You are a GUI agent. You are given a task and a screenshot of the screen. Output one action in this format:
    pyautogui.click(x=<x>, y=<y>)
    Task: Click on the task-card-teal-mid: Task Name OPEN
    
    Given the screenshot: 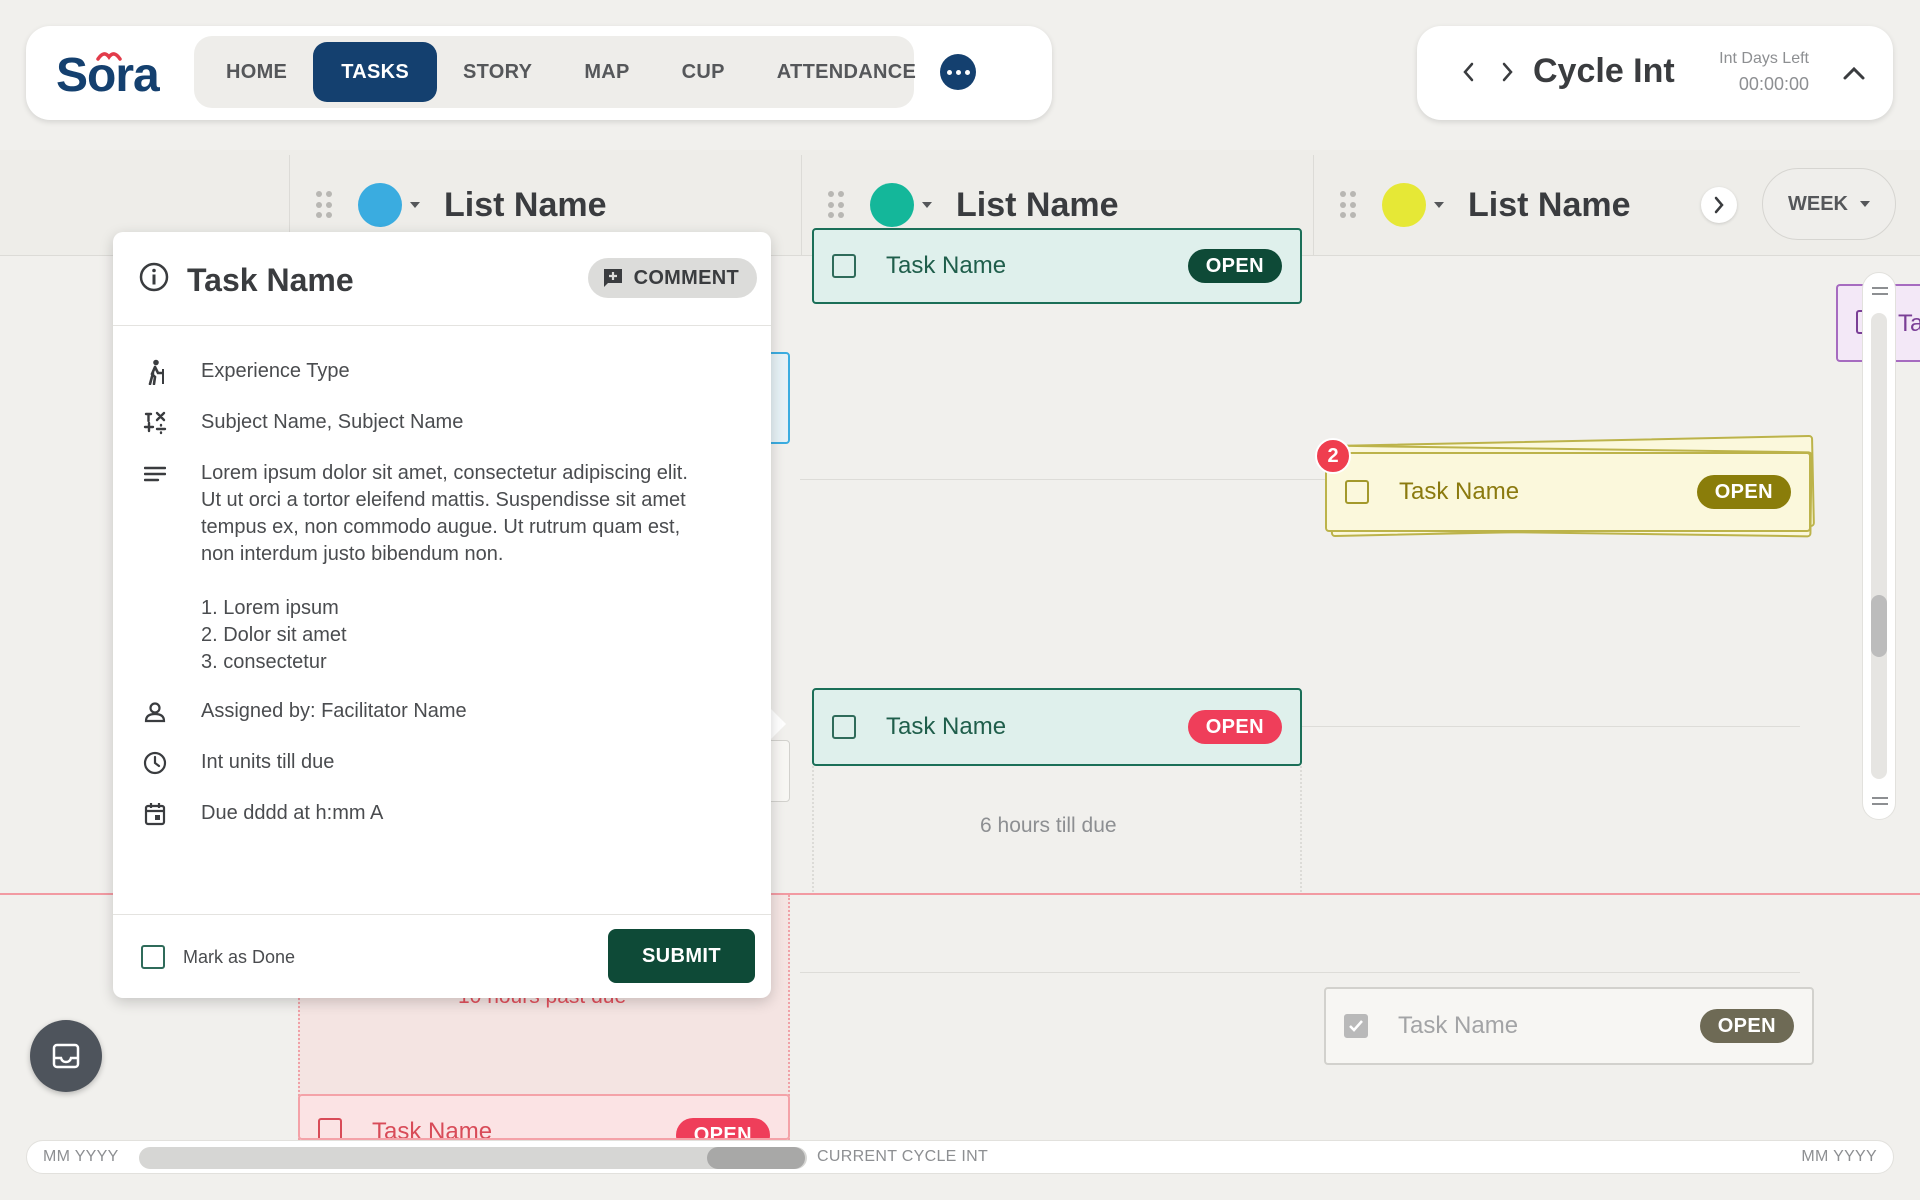 What is the action you would take?
    pyautogui.click(x=1057, y=727)
    